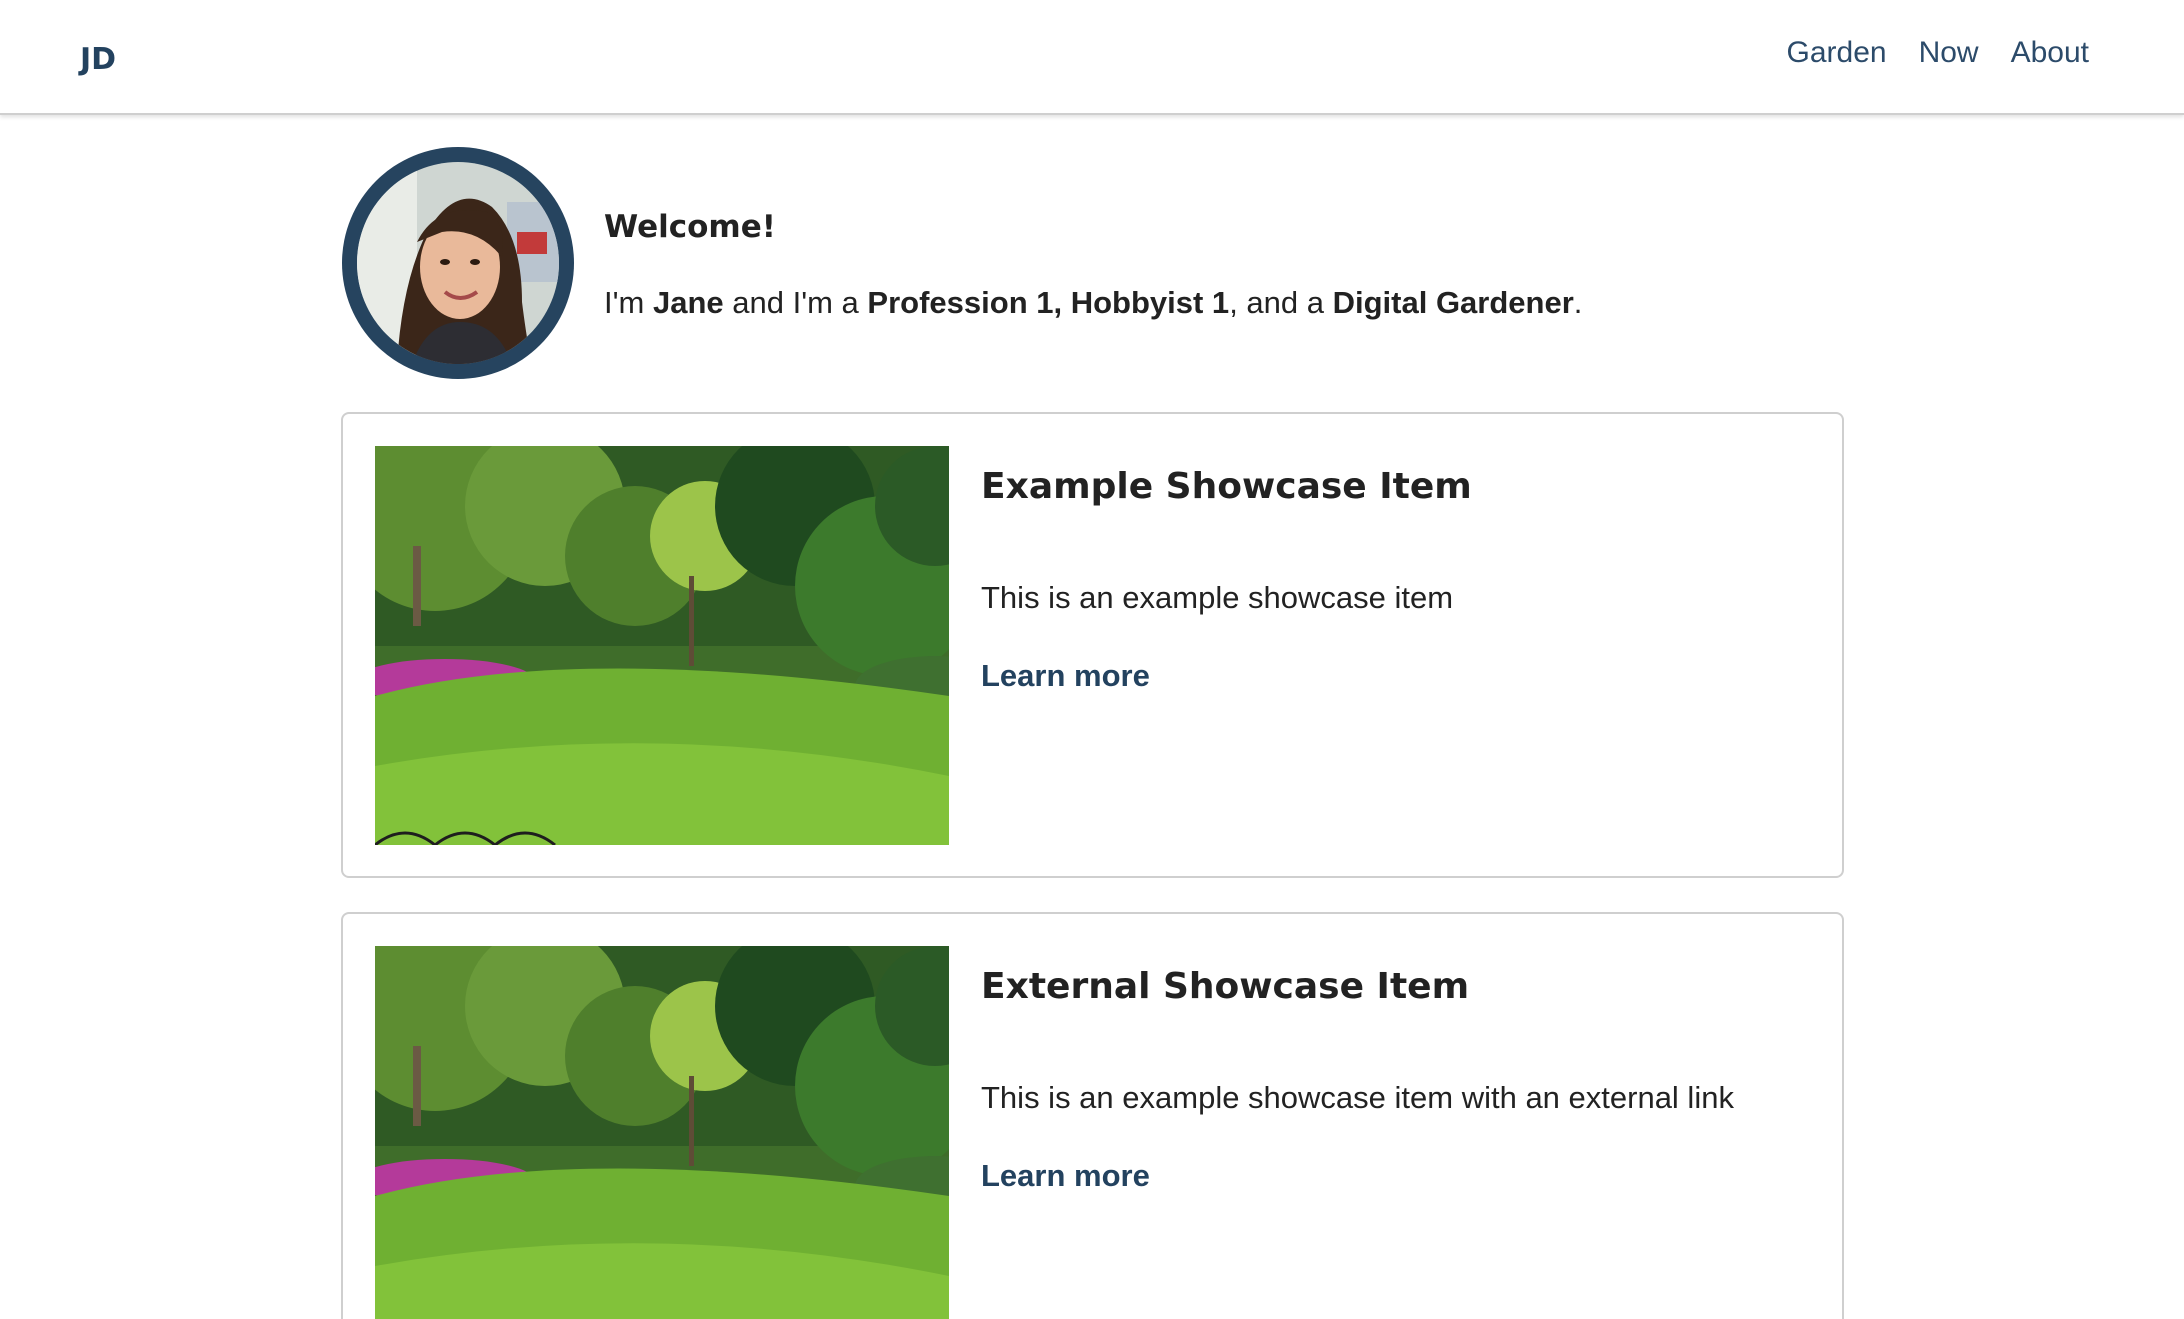 The image size is (2184, 1319). Describe the element at coordinates (1226, 486) in the screenshot. I see `showcase-title: Example Showcase Item` at that location.